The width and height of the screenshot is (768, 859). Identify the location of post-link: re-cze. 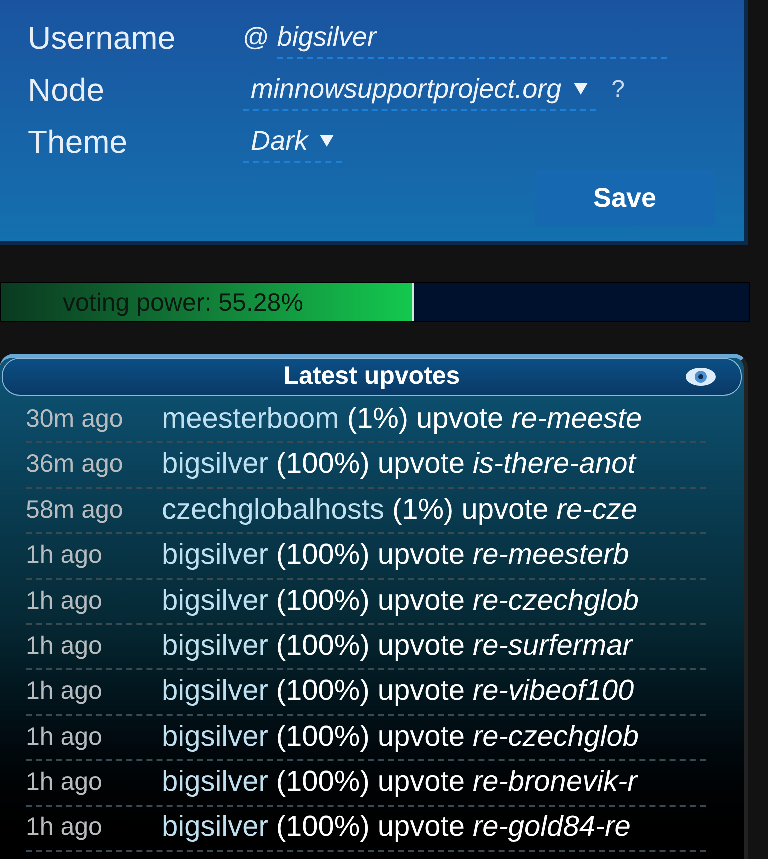
(597, 510).